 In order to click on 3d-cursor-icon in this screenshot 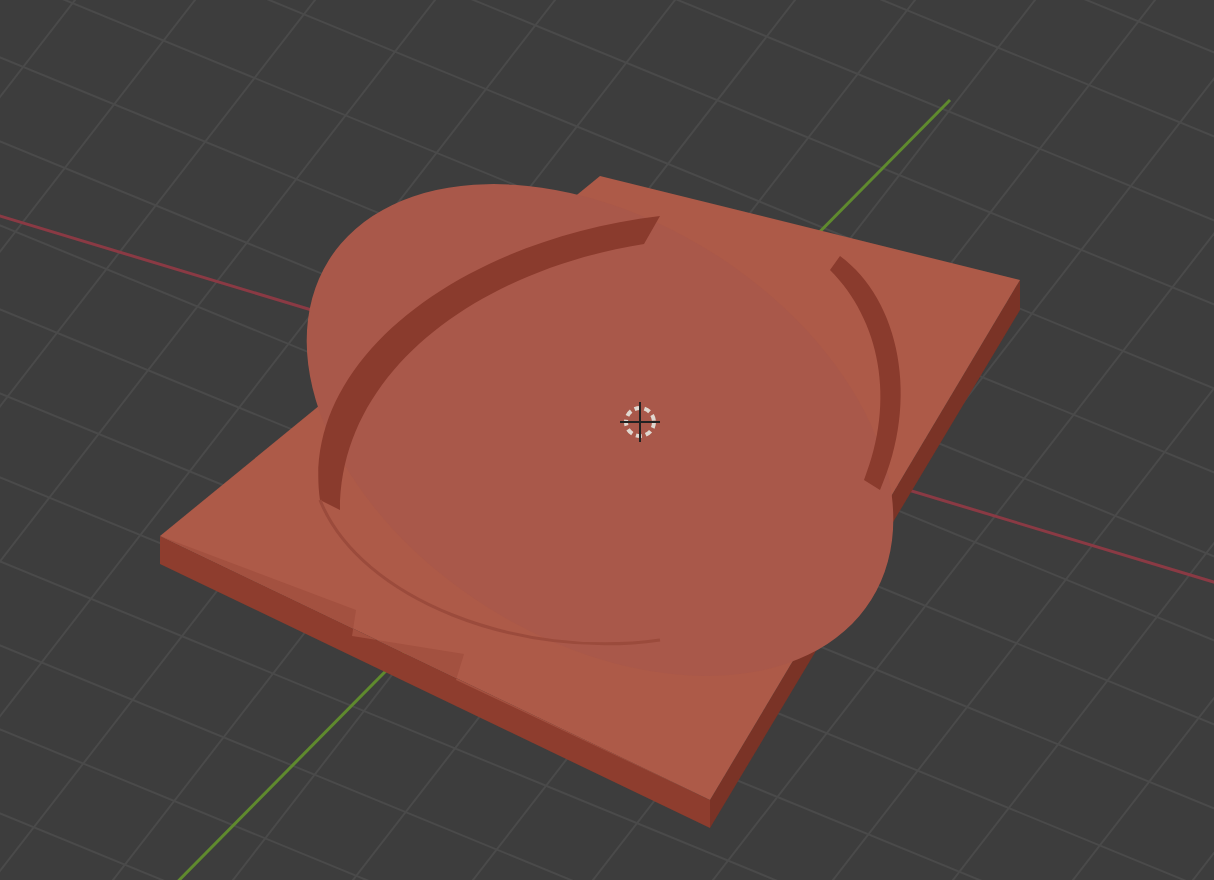, I will do `click(640, 422)`.